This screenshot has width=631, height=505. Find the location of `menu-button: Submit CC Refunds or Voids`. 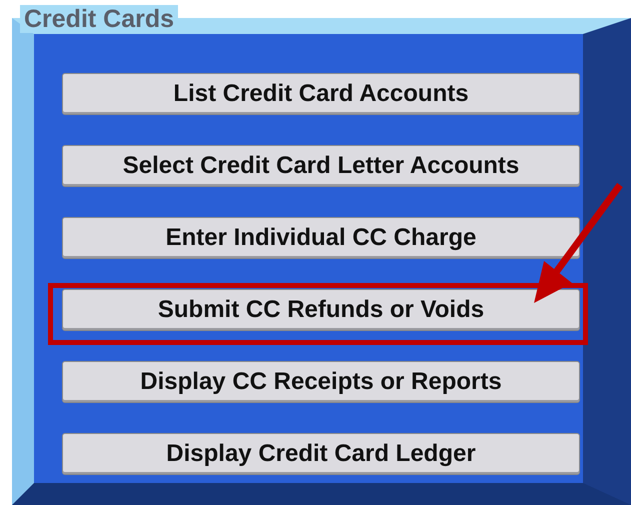

menu-button: Submit CC Refunds or Voids is located at coordinates (321, 310).